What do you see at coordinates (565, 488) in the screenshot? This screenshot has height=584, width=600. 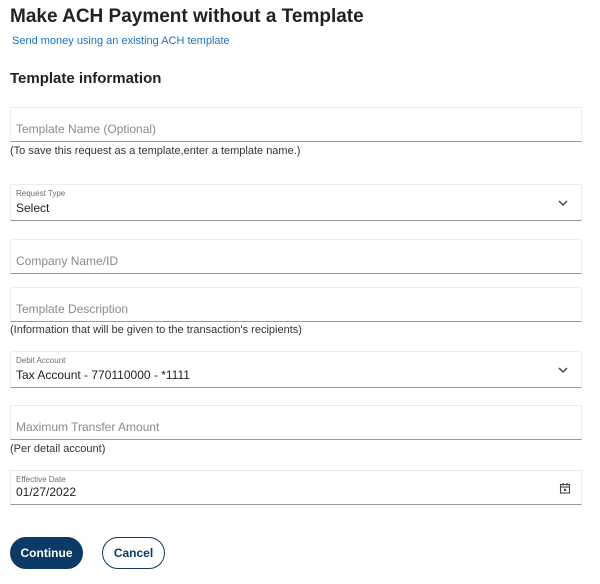 I see `calendar-icon` at bounding box center [565, 488].